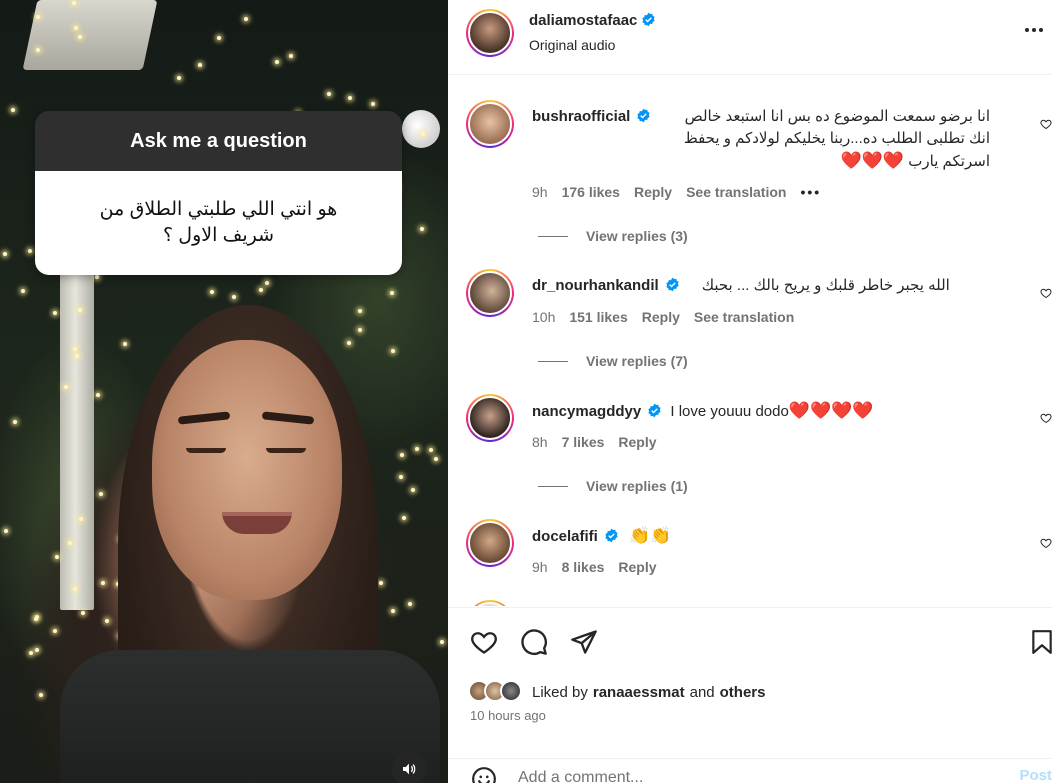 This screenshot has height=783, width=1052. What do you see at coordinates (484, 773) in the screenshot?
I see `emoji-button` at bounding box center [484, 773].